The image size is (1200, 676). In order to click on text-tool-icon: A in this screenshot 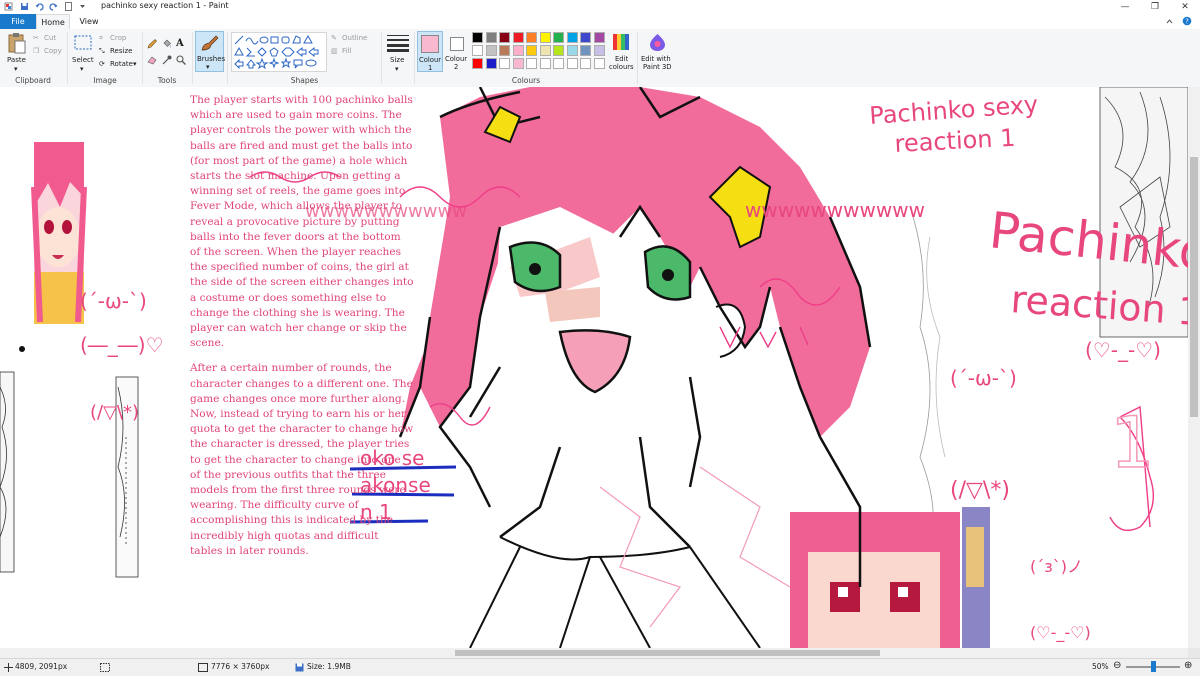, I will do `click(180, 43)`.